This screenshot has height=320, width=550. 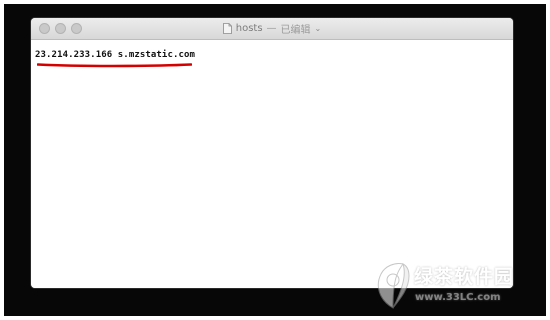 I want to click on window-title: hosts — 已编辑 ⌄, so click(x=272, y=28).